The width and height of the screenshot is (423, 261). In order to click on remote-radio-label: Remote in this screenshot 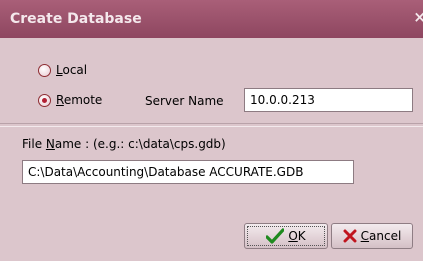, I will do `click(79, 100)`.